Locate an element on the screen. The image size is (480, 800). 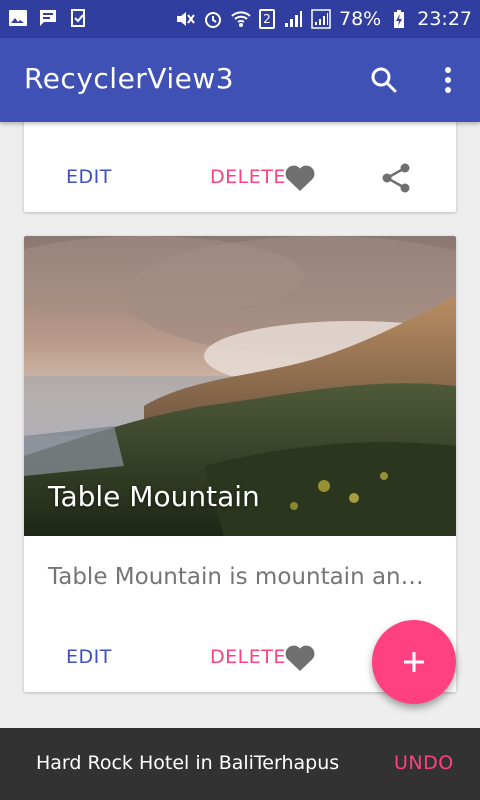
image-icon is located at coordinates (18, 18).